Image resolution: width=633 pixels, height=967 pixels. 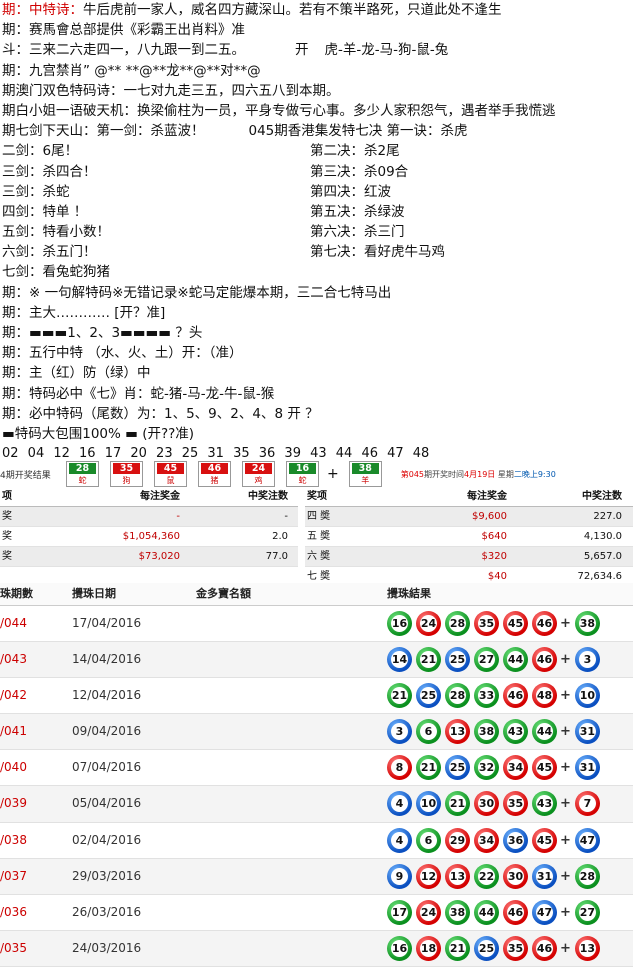 I want to click on draw-date: 07/04/2016, so click(x=107, y=767).